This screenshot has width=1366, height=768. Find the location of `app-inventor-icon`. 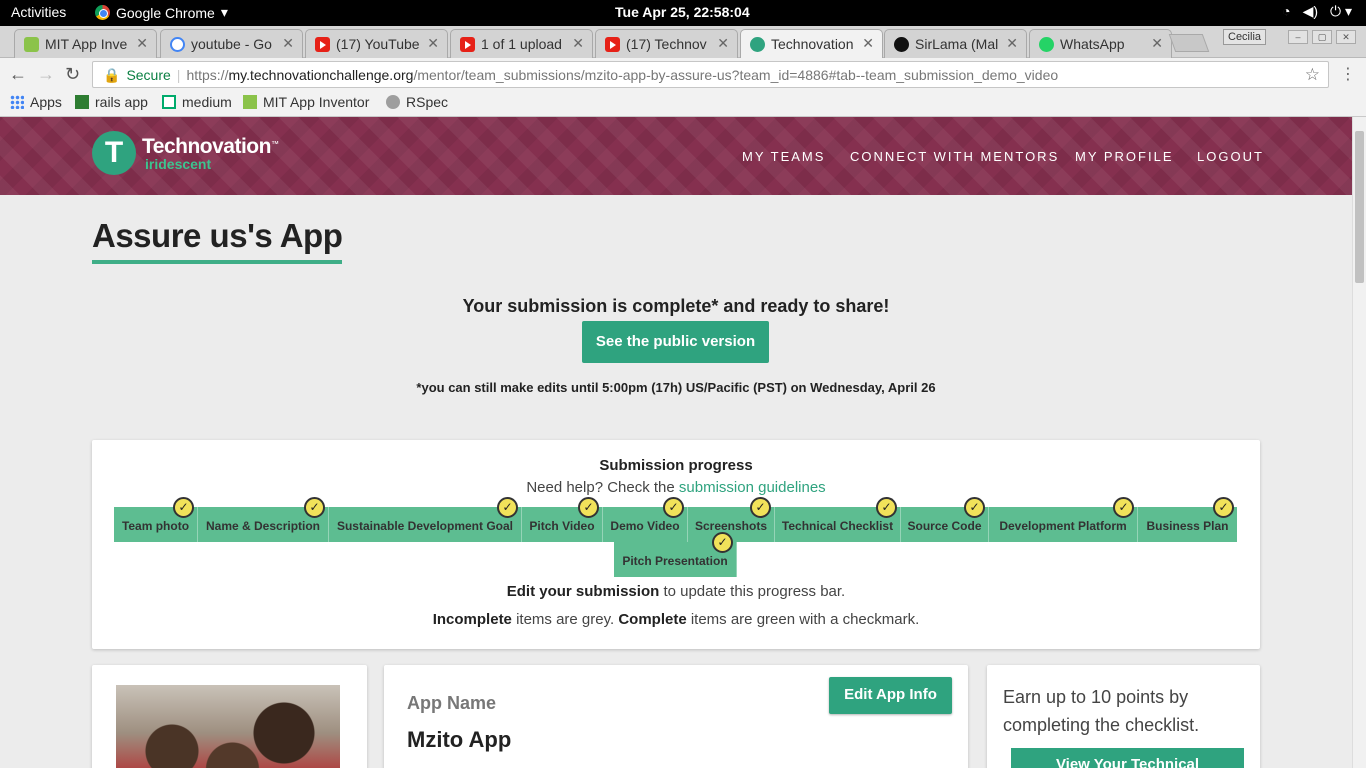

app-inventor-icon is located at coordinates (31, 44).